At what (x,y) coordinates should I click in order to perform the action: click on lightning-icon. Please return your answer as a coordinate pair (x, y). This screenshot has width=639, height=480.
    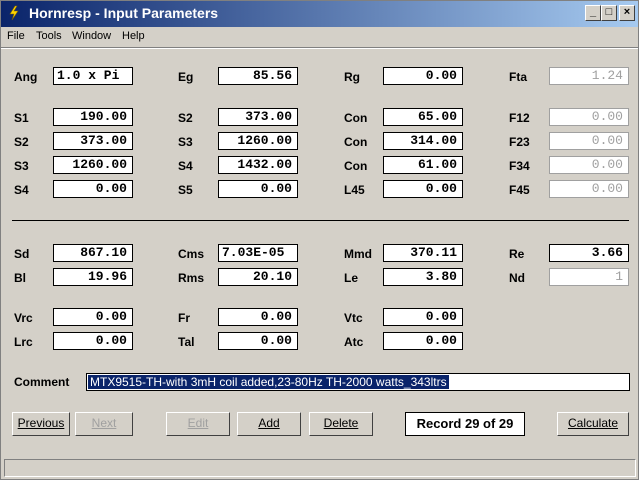
    Looking at the image, I should click on (14, 13).